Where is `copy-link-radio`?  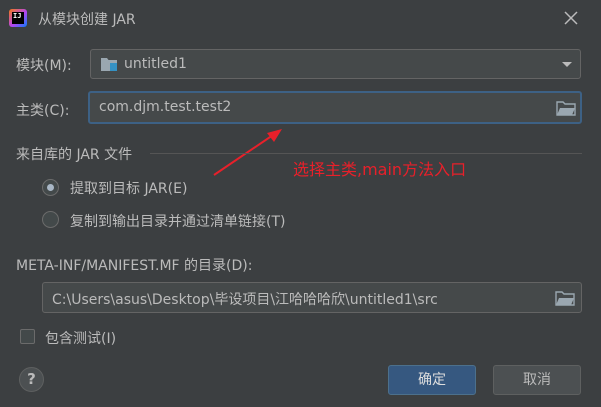
copy-link-radio is located at coordinates (50, 219).